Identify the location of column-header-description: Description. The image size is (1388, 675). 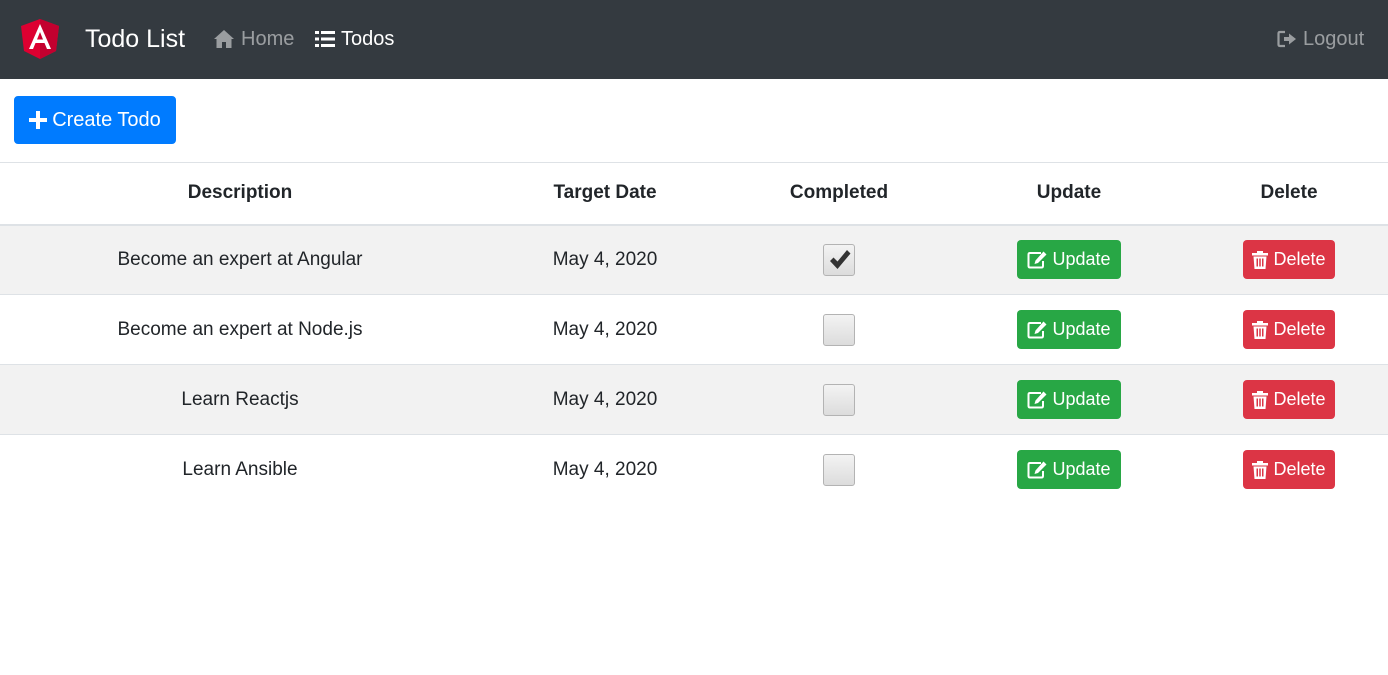
(240, 193).